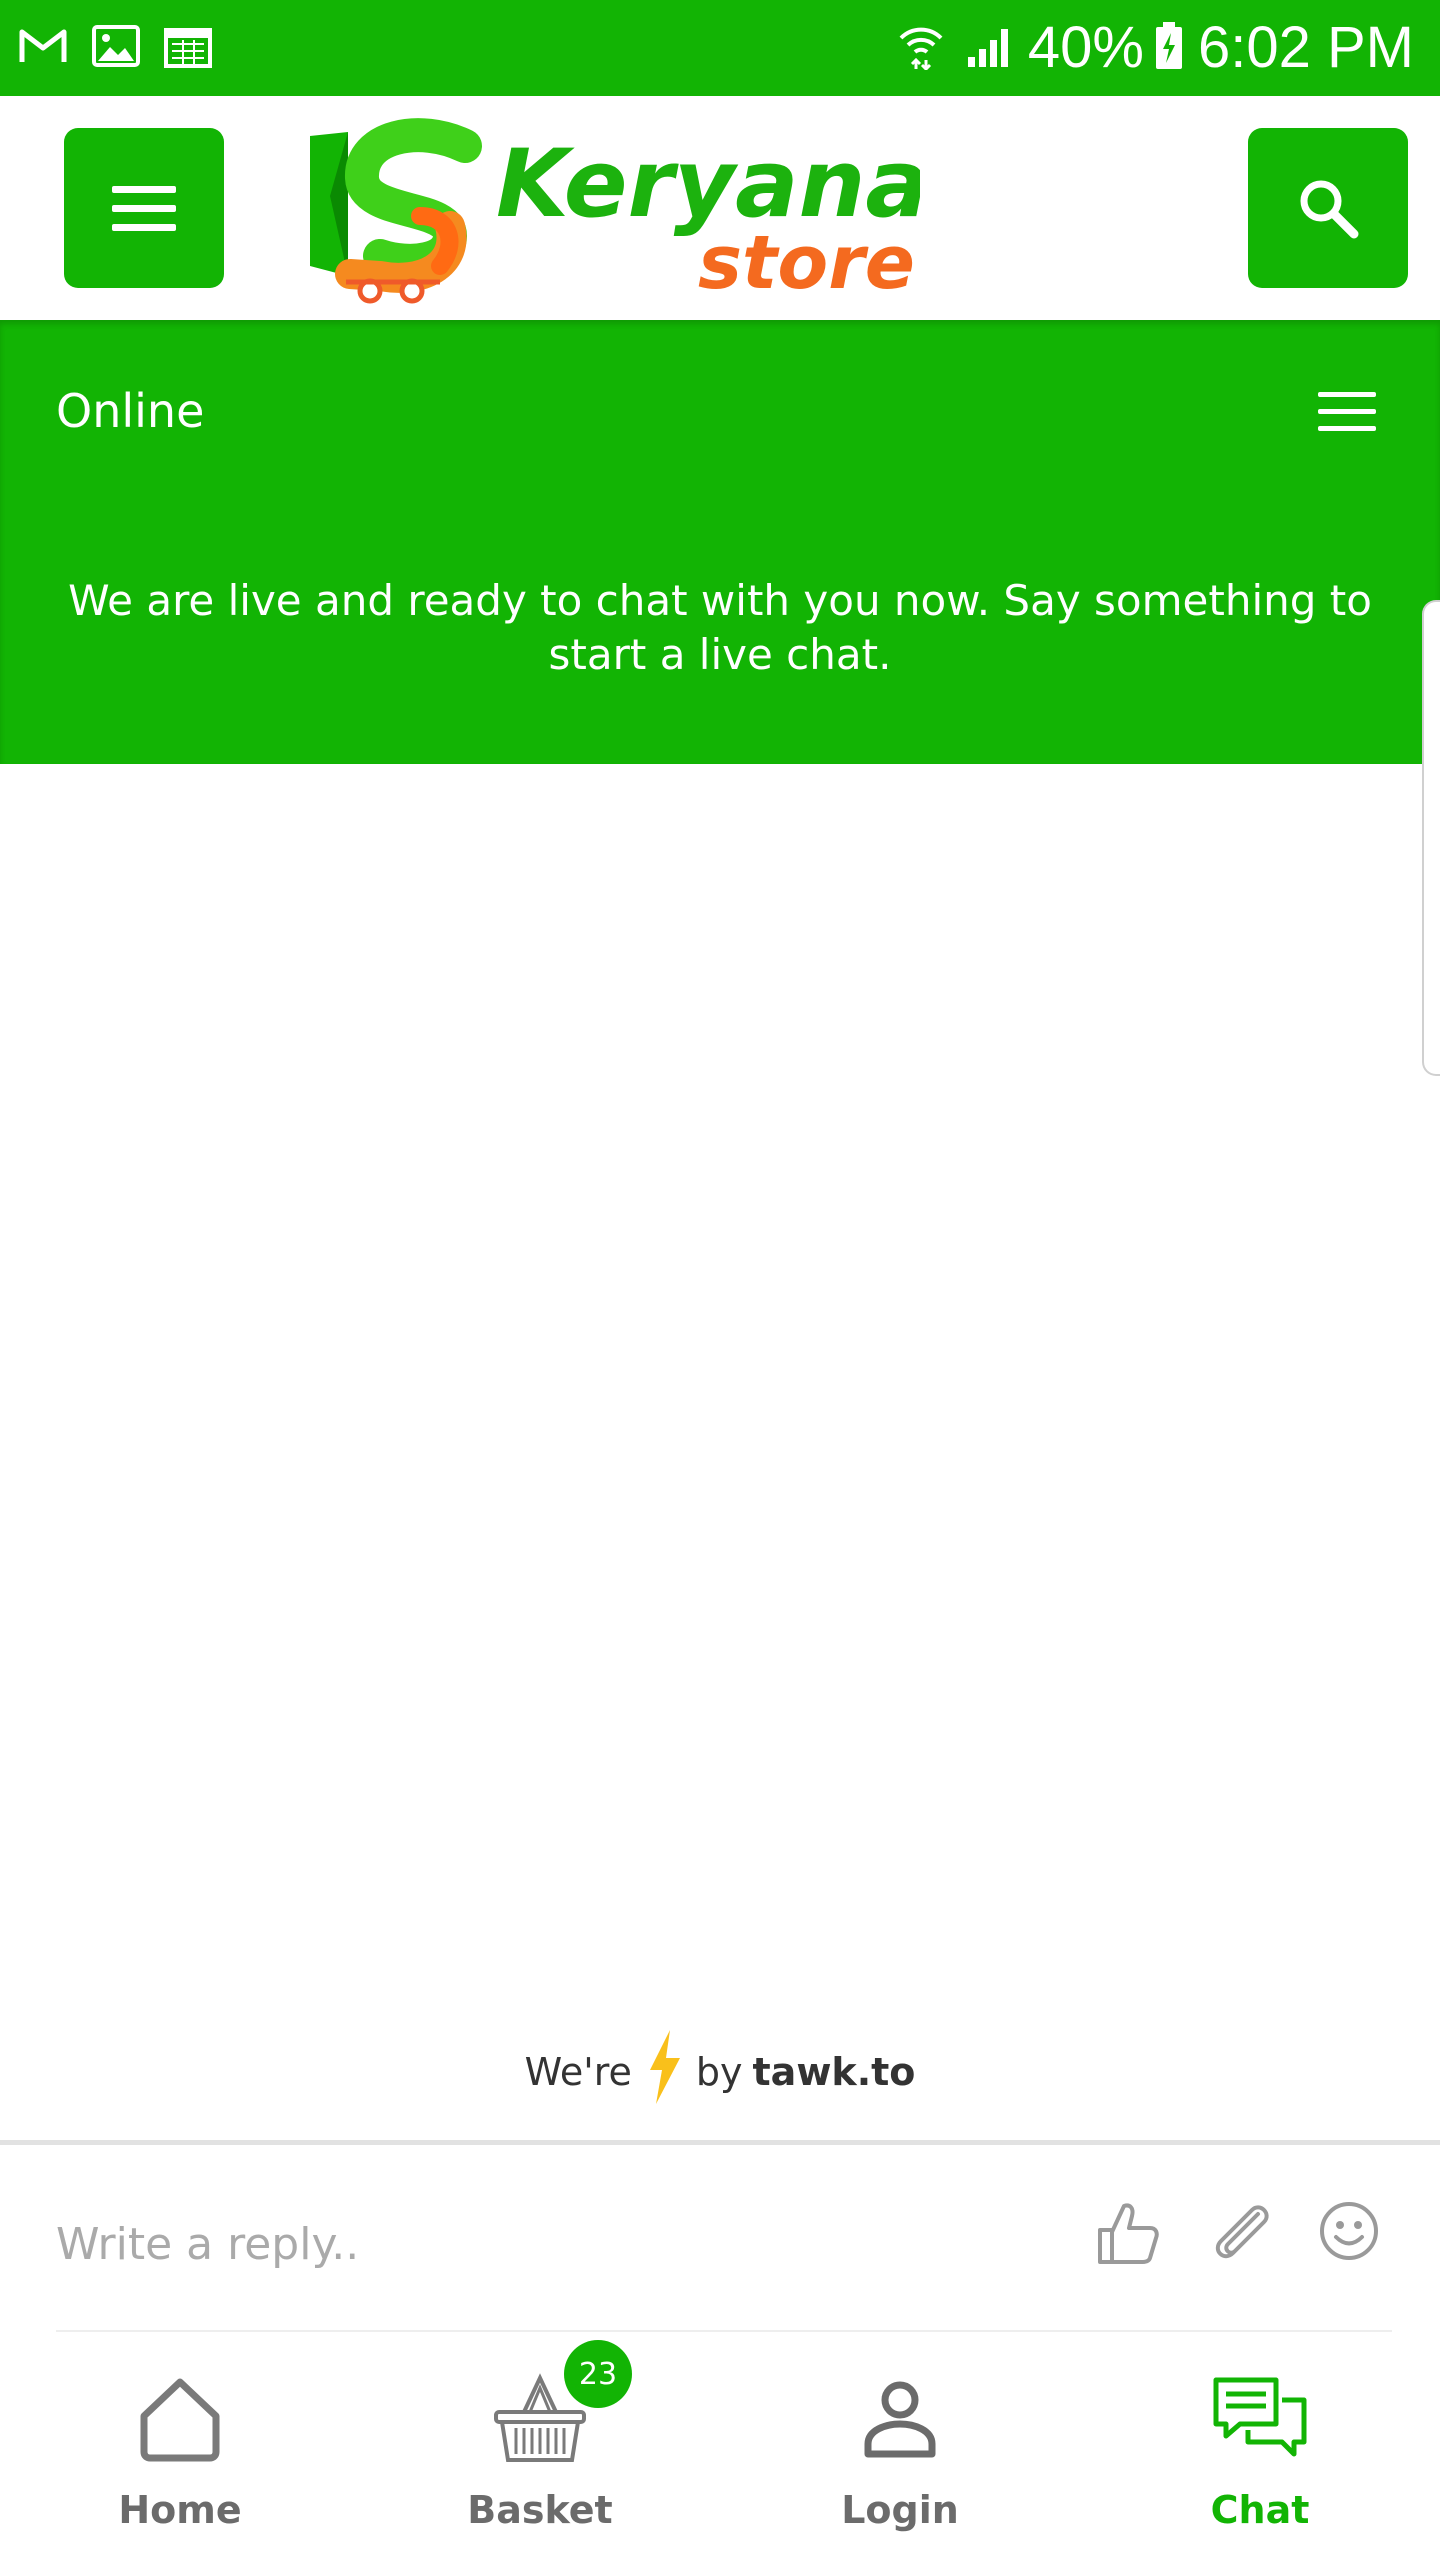  I want to click on paperclip-icon, so click(1239, 2235).